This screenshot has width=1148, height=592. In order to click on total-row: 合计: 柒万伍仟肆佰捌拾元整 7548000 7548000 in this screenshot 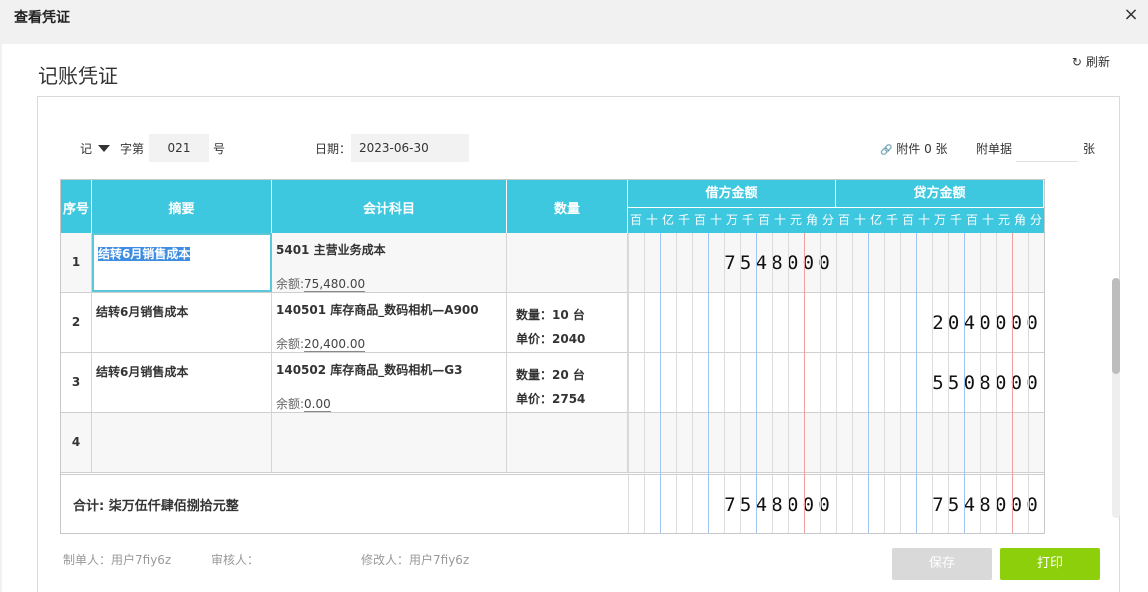, I will do `click(552, 503)`.